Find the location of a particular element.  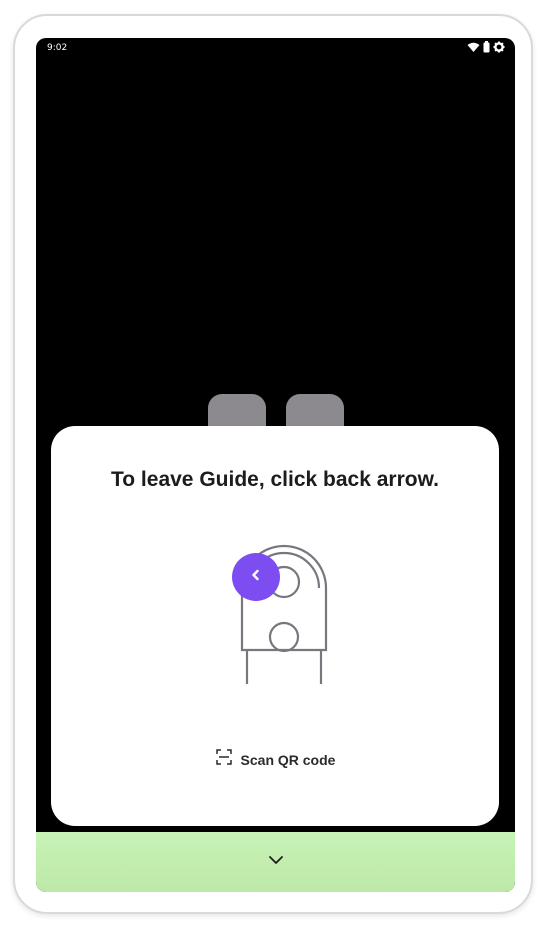

scan-qr-code-label: Scan QR code is located at coordinates (288, 759).